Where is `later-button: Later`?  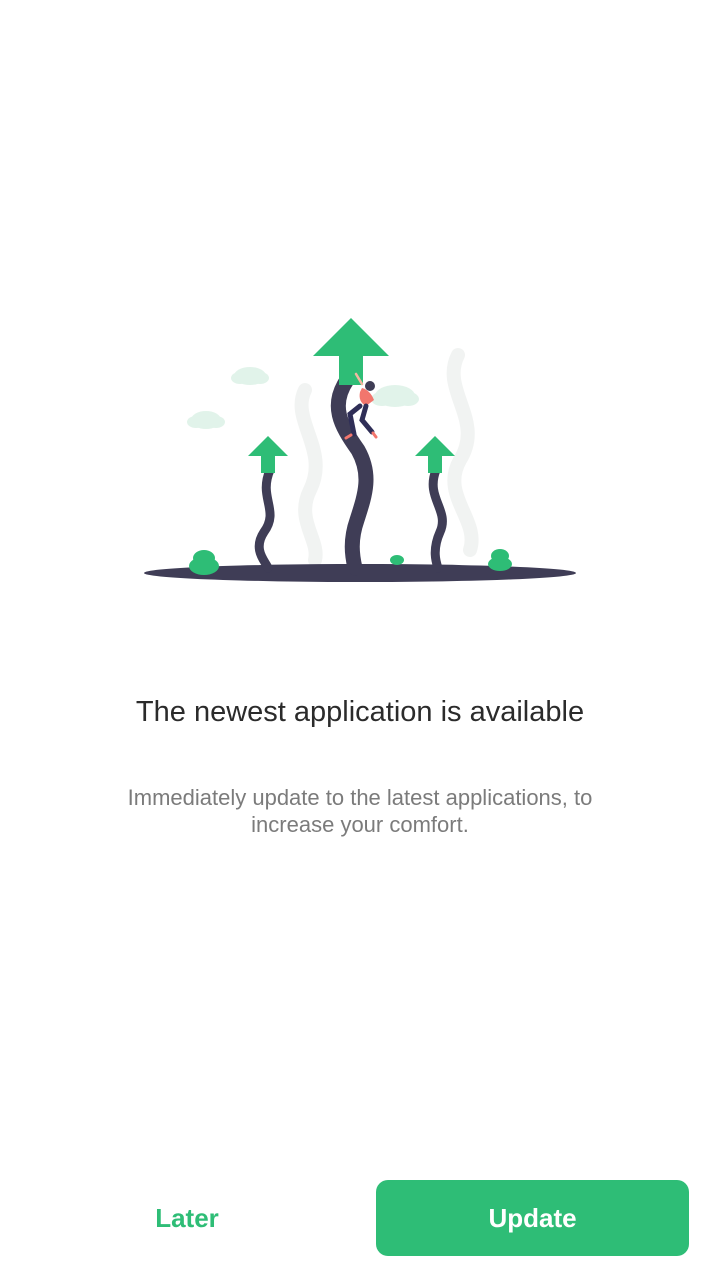
later-button: Later is located at coordinates (187, 1218).